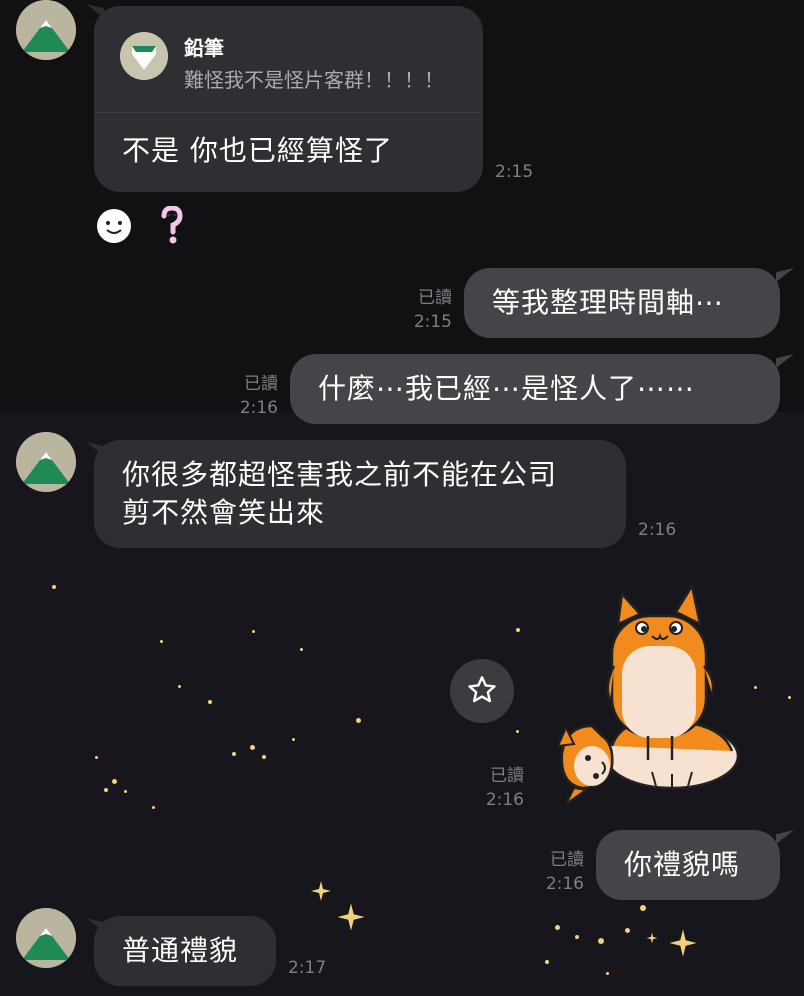 The width and height of the screenshot is (804, 996). What do you see at coordinates (647, 691) in the screenshot?
I see `cat-stack-sticker` at bounding box center [647, 691].